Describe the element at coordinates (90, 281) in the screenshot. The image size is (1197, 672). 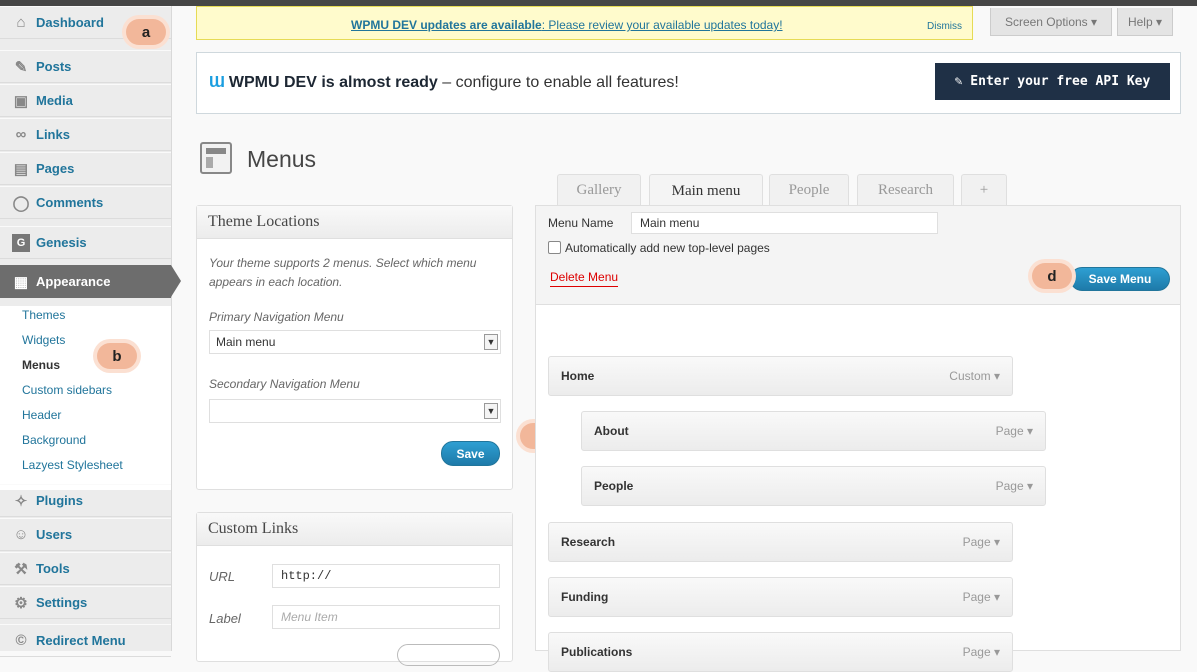
I see `sidebar-item-appearance: ▦ Appearance` at that location.